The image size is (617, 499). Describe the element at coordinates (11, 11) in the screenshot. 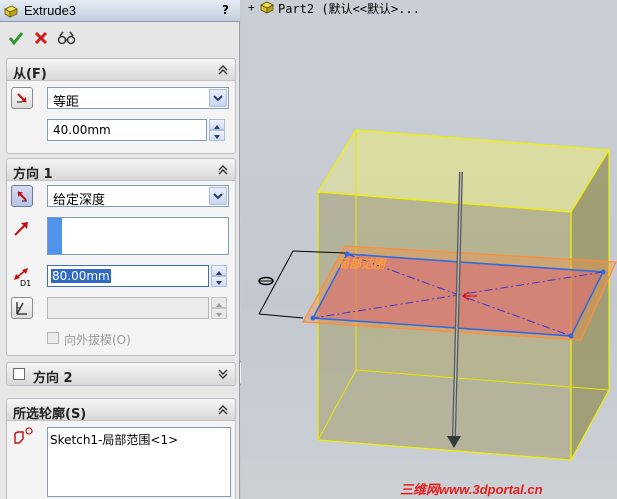

I see `extrude-feature-icon` at that location.